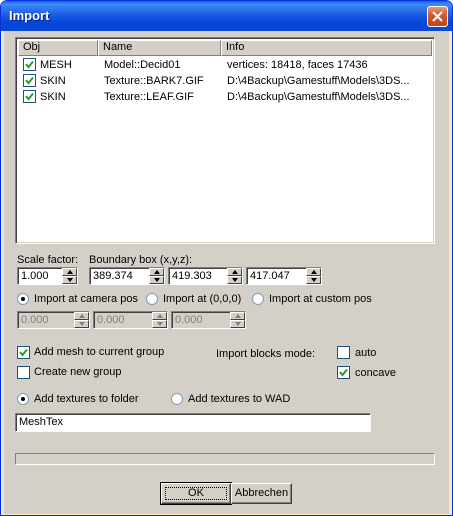 The width and height of the screenshot is (453, 516). I want to click on scale-factor-stepper: 1.000, so click(47, 276).